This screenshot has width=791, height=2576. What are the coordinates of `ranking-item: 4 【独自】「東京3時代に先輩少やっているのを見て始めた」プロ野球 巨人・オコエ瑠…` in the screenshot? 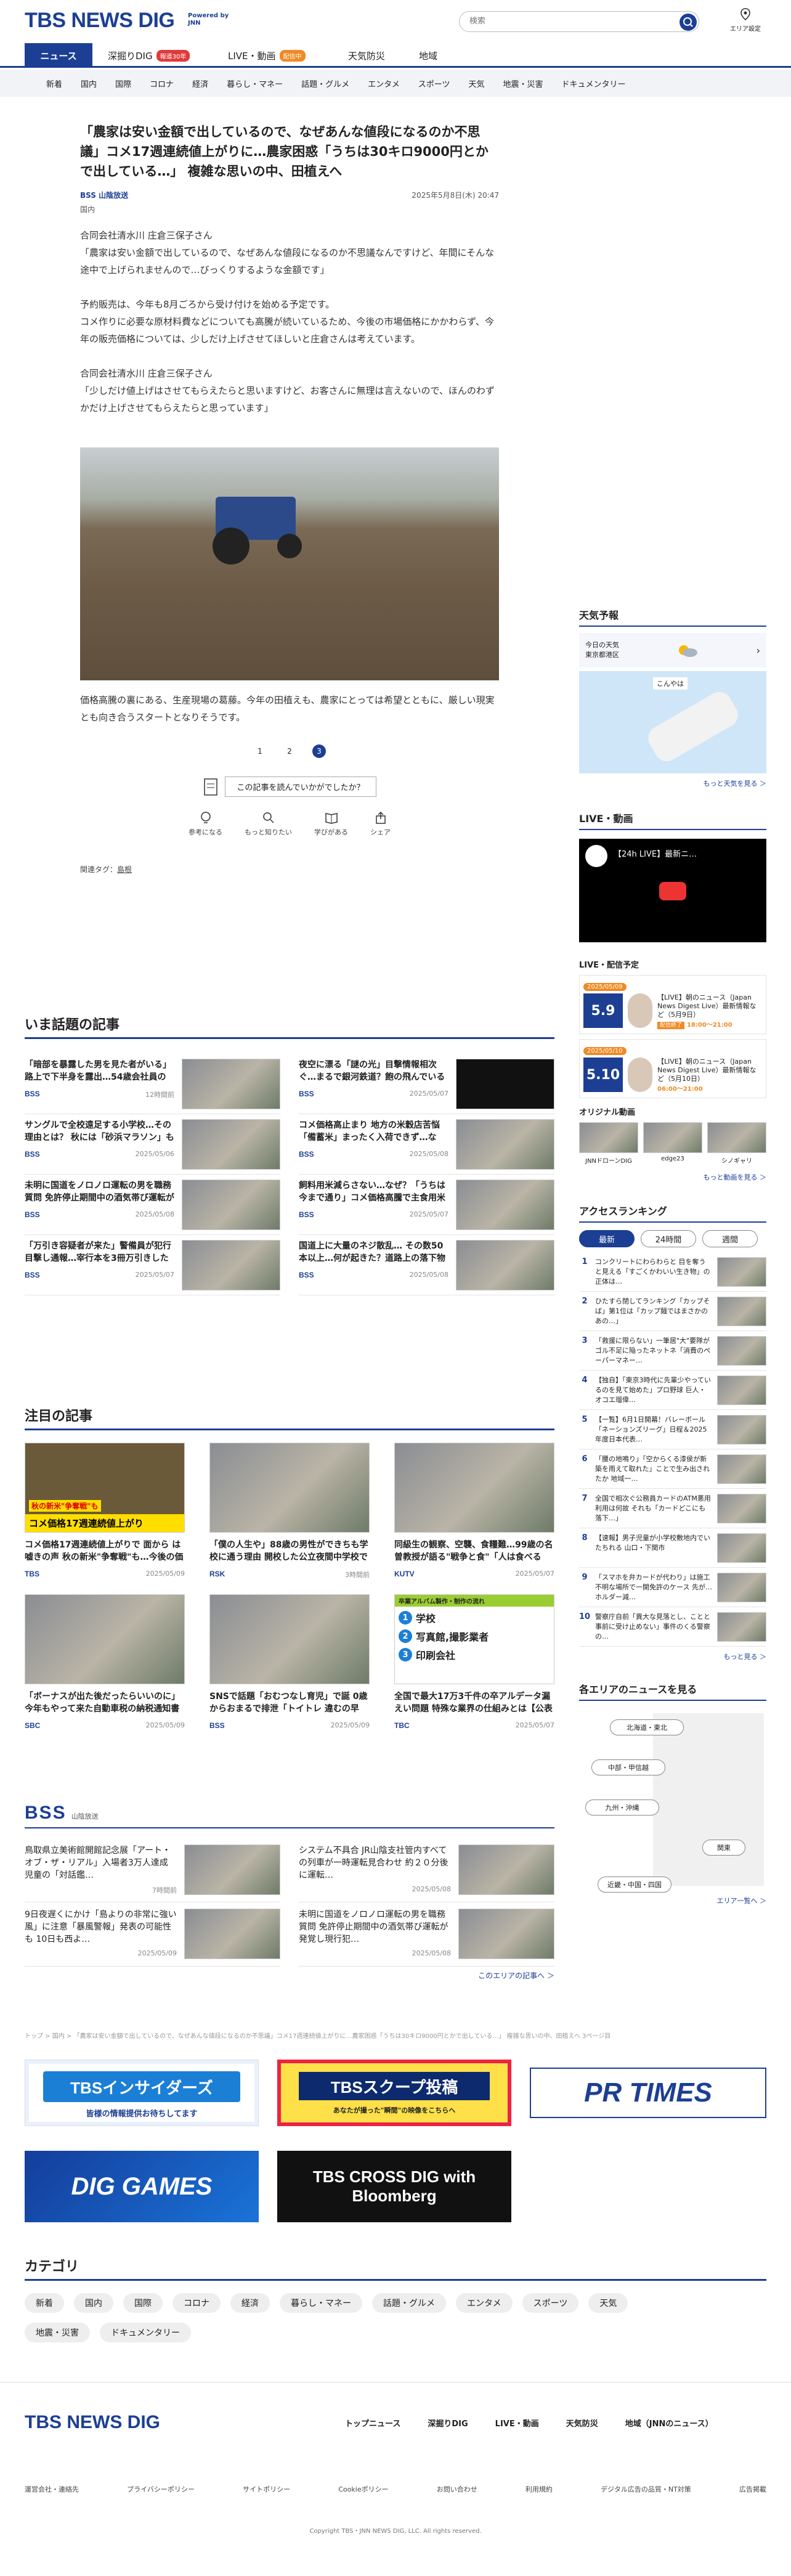 It's located at (672, 1390).